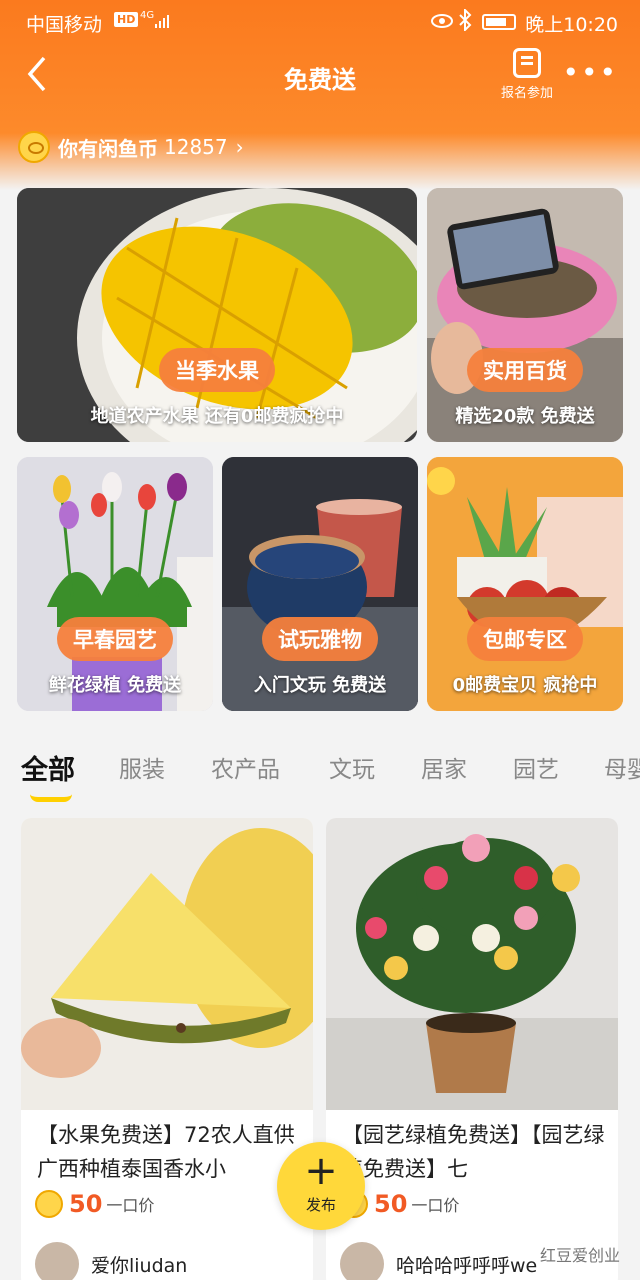  Describe the element at coordinates (579, 1255) in the screenshot. I see `watermark-text: 红豆爱创业` at that location.